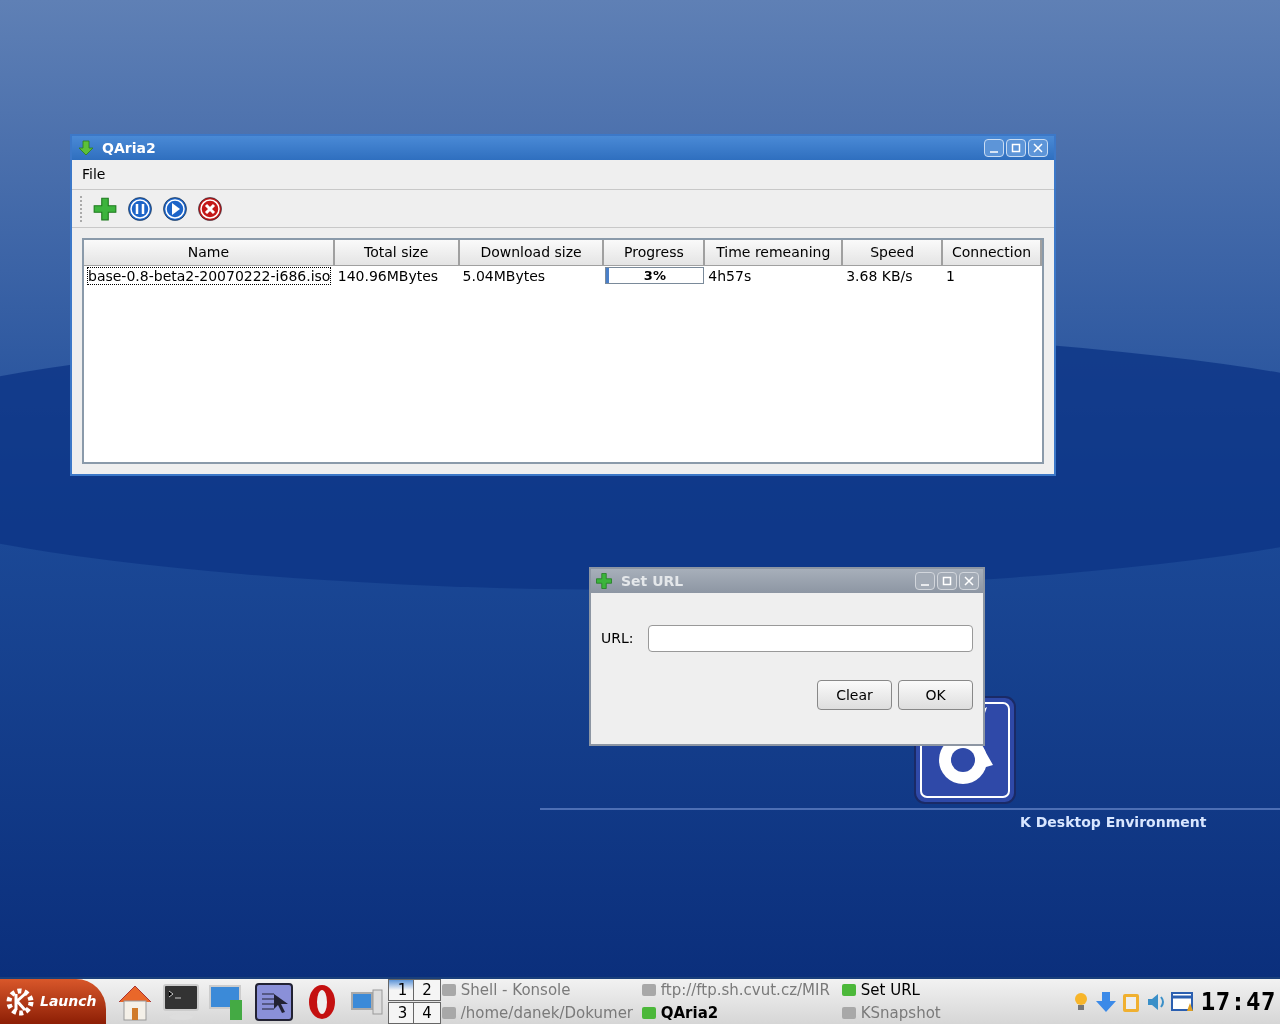 This screenshot has width=1280, height=1024. Describe the element at coordinates (563, 276) in the screenshot. I see `download-row: base-0.8-beta2-20070222-i686.iso 140.96MBytes 5.04MBytes 3% 4h57s 3.68 KB/s 1` at that location.